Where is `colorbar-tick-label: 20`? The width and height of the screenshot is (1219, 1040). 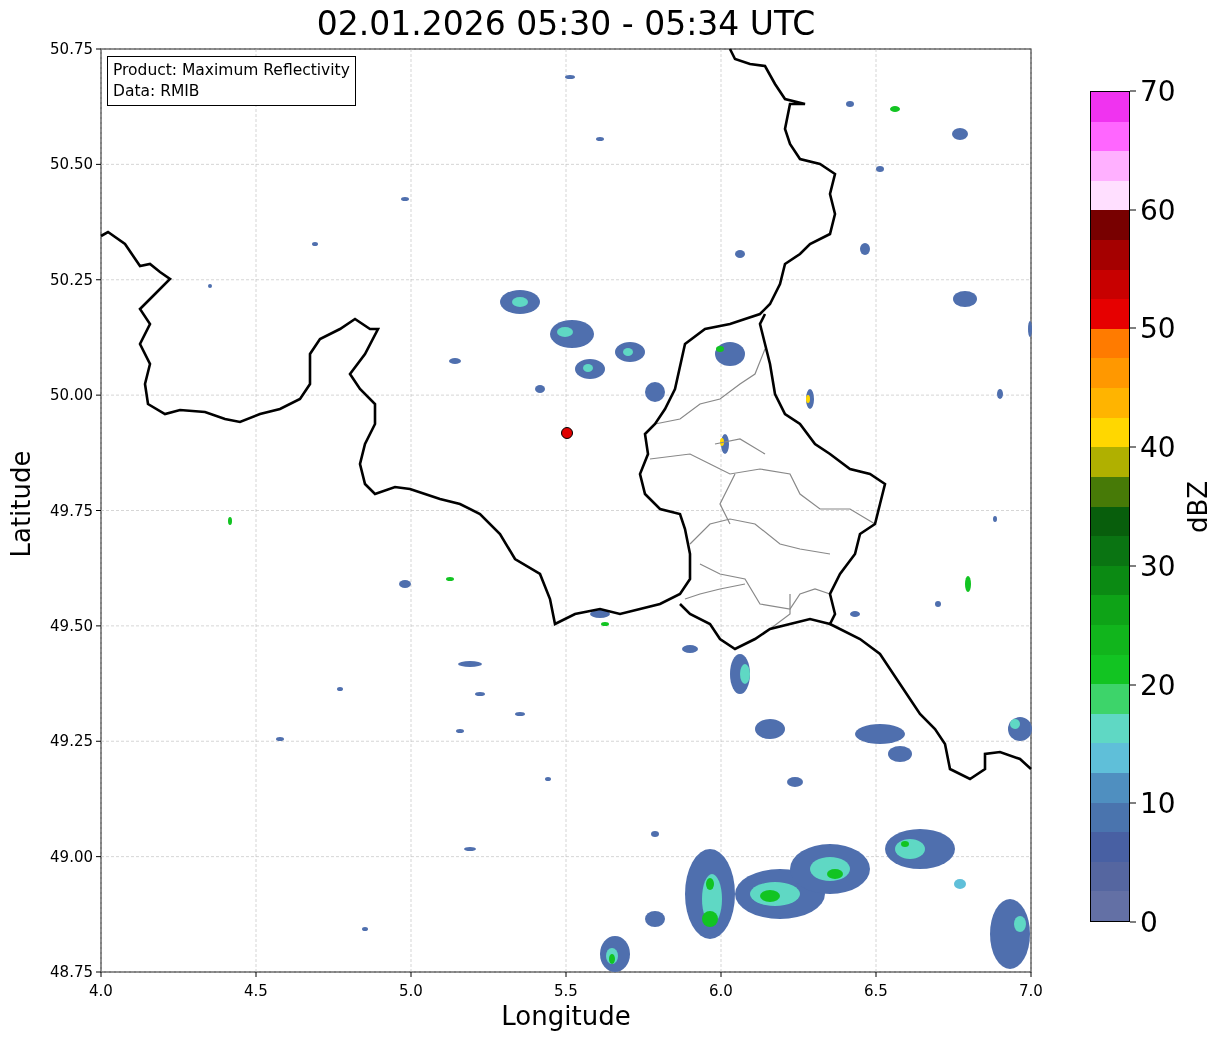
colorbar-tick-label: 20 is located at coordinates (1158, 685).